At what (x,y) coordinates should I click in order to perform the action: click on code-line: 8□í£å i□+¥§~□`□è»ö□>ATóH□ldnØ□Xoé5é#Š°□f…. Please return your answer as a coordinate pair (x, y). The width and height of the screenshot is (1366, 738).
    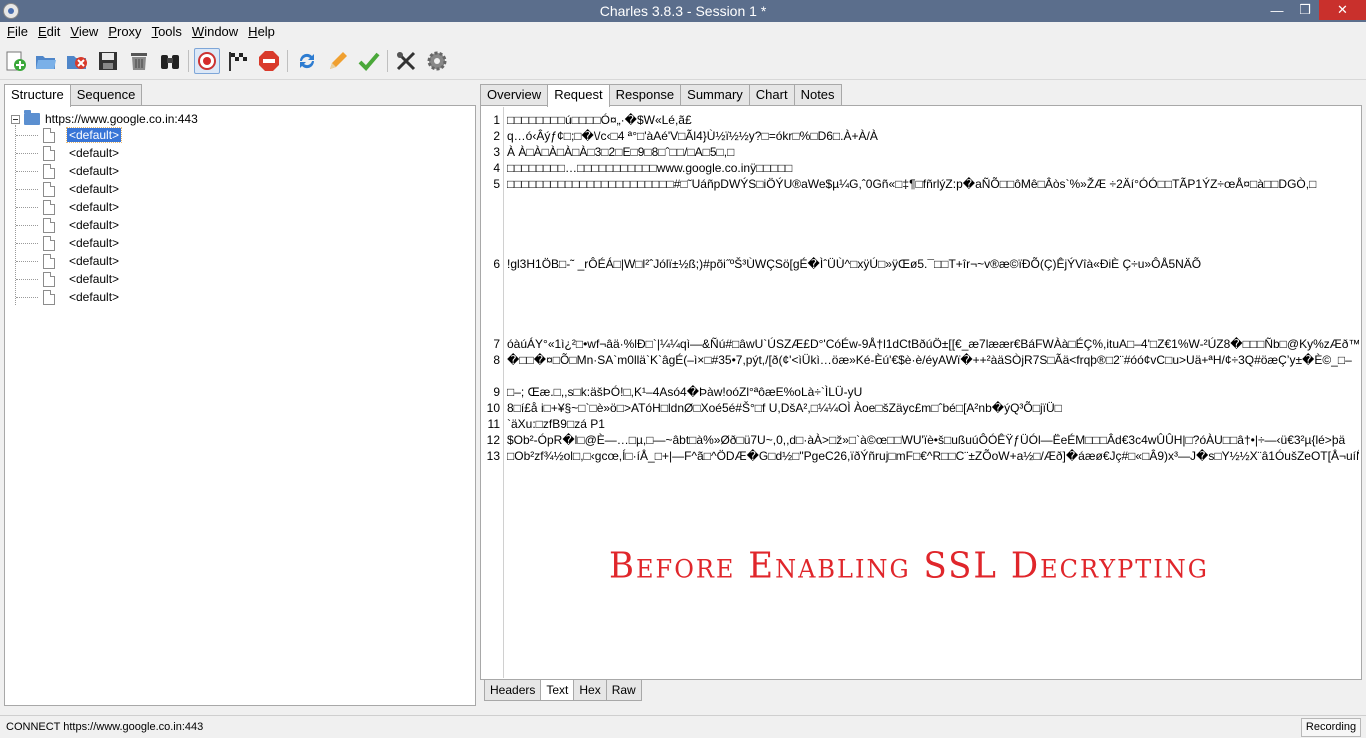
    Looking at the image, I should click on (784, 408).